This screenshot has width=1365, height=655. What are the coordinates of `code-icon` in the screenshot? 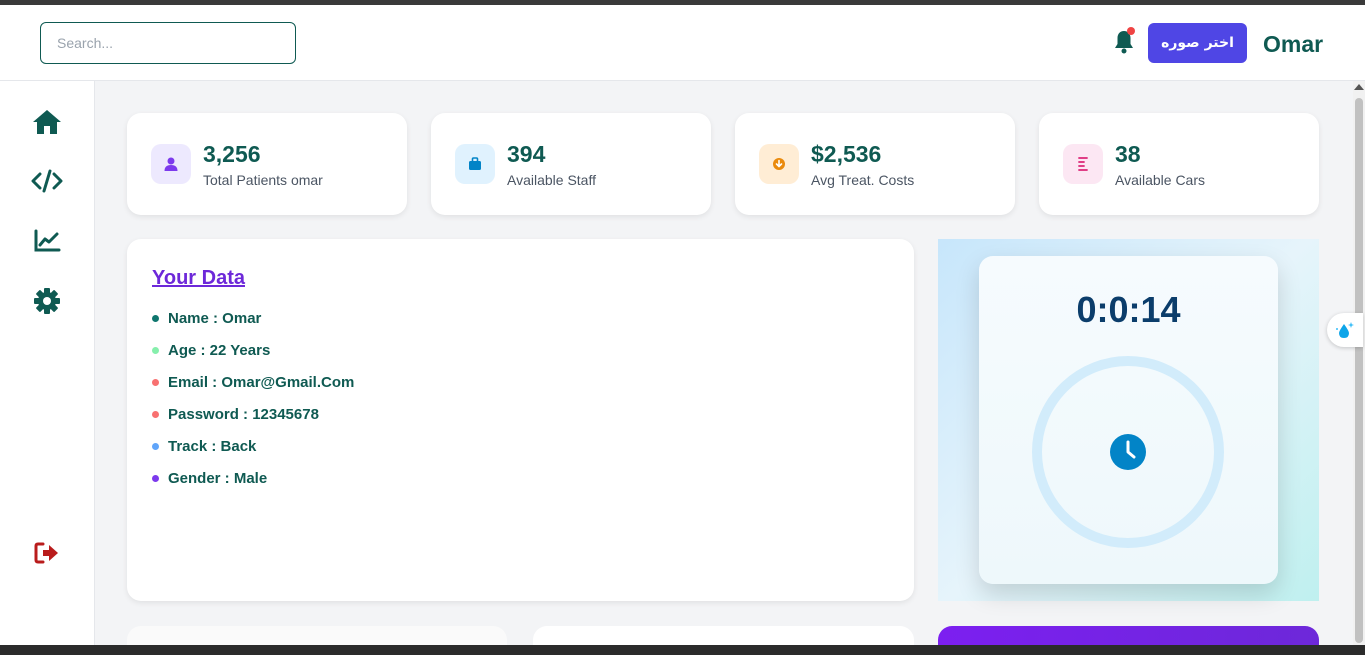 It's located at (47, 181).